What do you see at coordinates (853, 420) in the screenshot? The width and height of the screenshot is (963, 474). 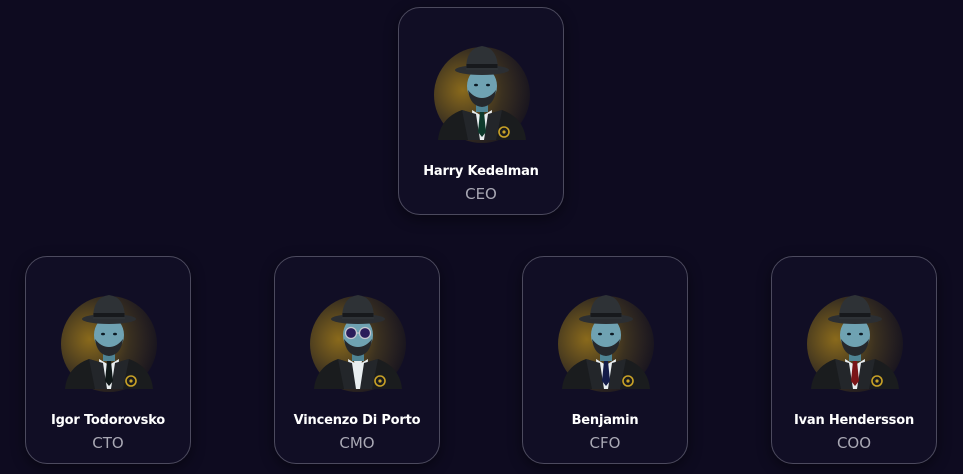 I see `member-name: Ivan Hendersson` at bounding box center [853, 420].